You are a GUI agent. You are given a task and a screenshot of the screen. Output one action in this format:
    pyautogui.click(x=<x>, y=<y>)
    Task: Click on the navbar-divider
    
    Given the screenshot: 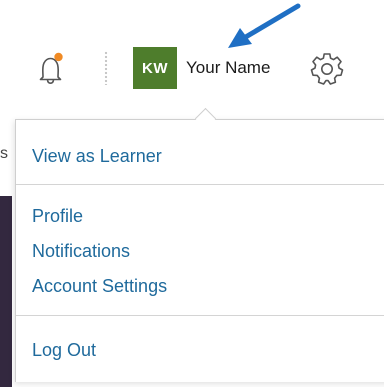 What is the action you would take?
    pyautogui.click(x=106, y=68)
    